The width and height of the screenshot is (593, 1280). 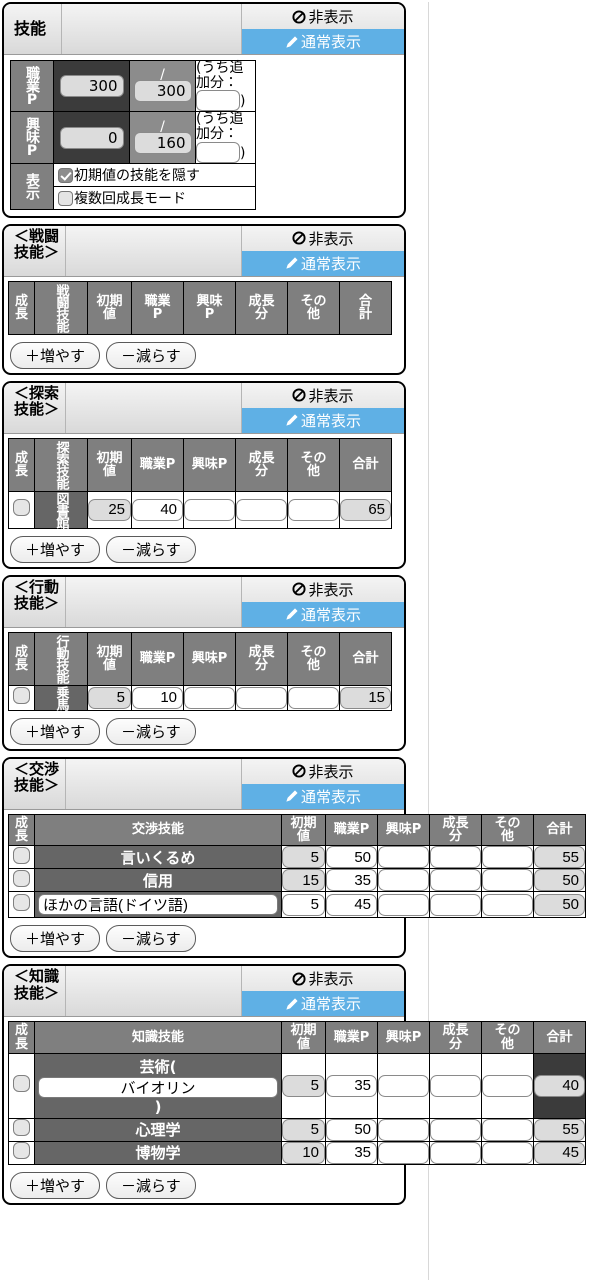 I want to click on skill-name-cell, so click(x=158, y=905).